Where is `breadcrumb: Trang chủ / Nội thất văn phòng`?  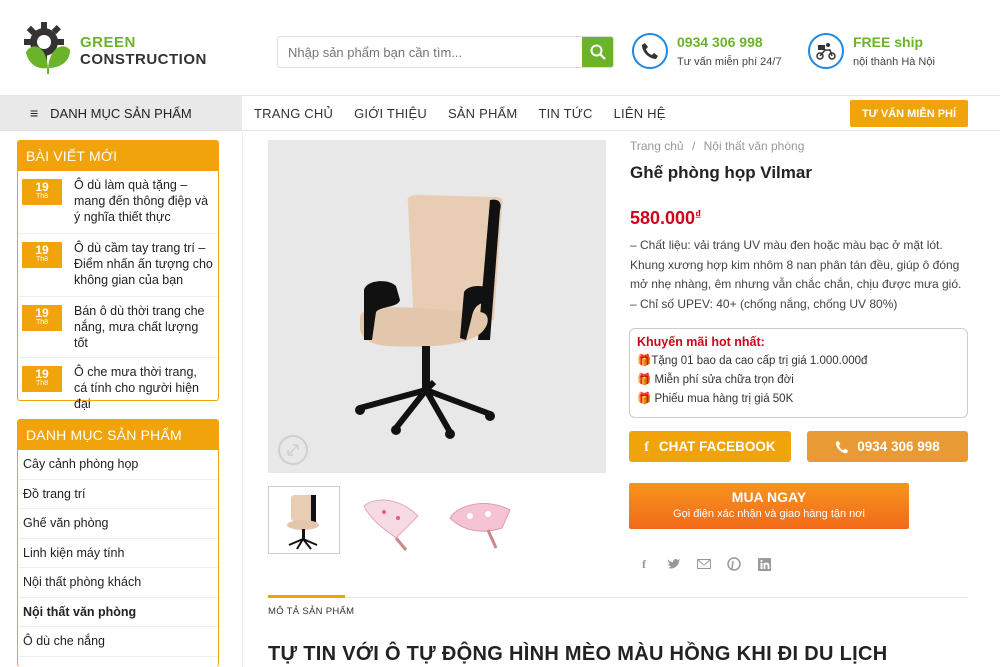 breadcrumb: Trang chủ / Nội thất văn phòng is located at coordinates (717, 146).